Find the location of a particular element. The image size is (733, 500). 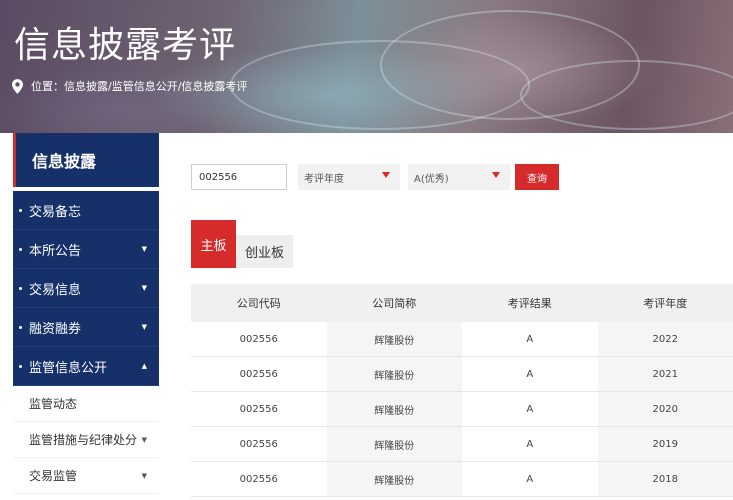

column-header: 考评结果 is located at coordinates (529, 303).